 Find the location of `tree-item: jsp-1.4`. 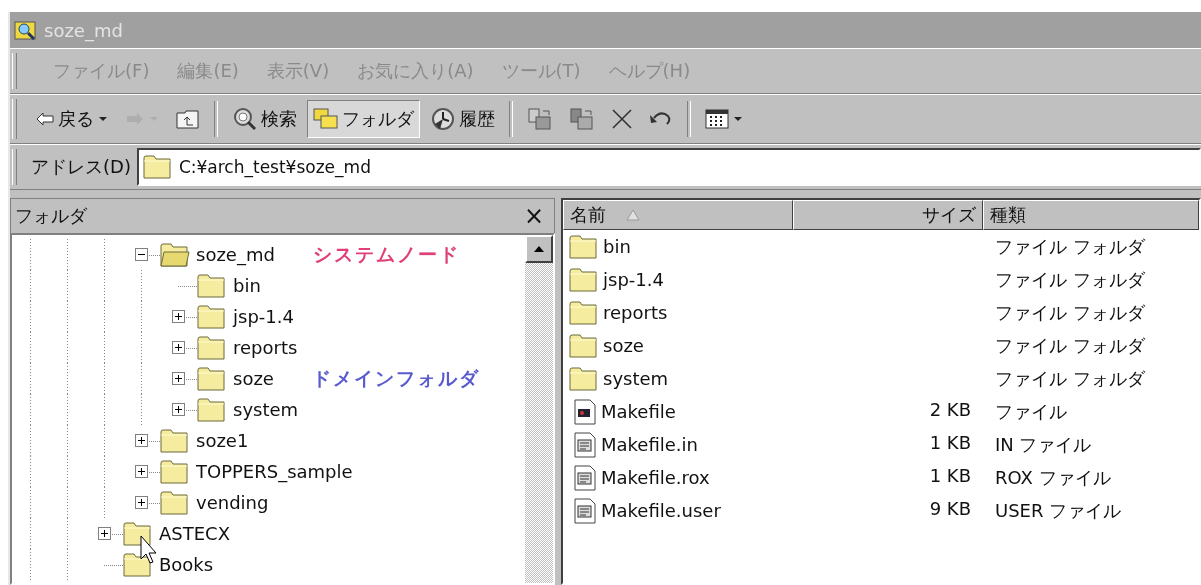

tree-item: jsp-1.4 is located at coordinates (263, 316).